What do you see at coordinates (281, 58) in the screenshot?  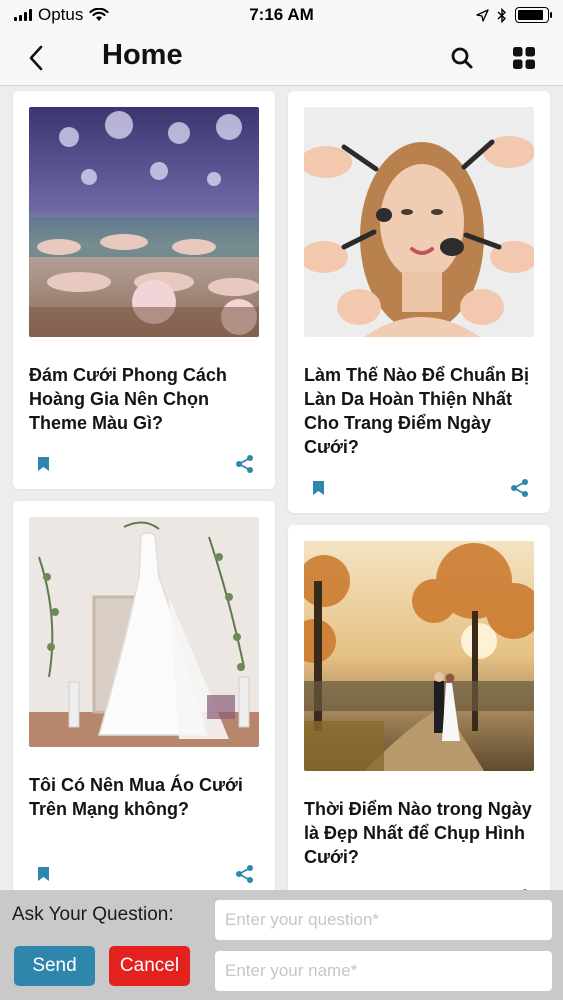 I see `nav-header: Home` at bounding box center [281, 58].